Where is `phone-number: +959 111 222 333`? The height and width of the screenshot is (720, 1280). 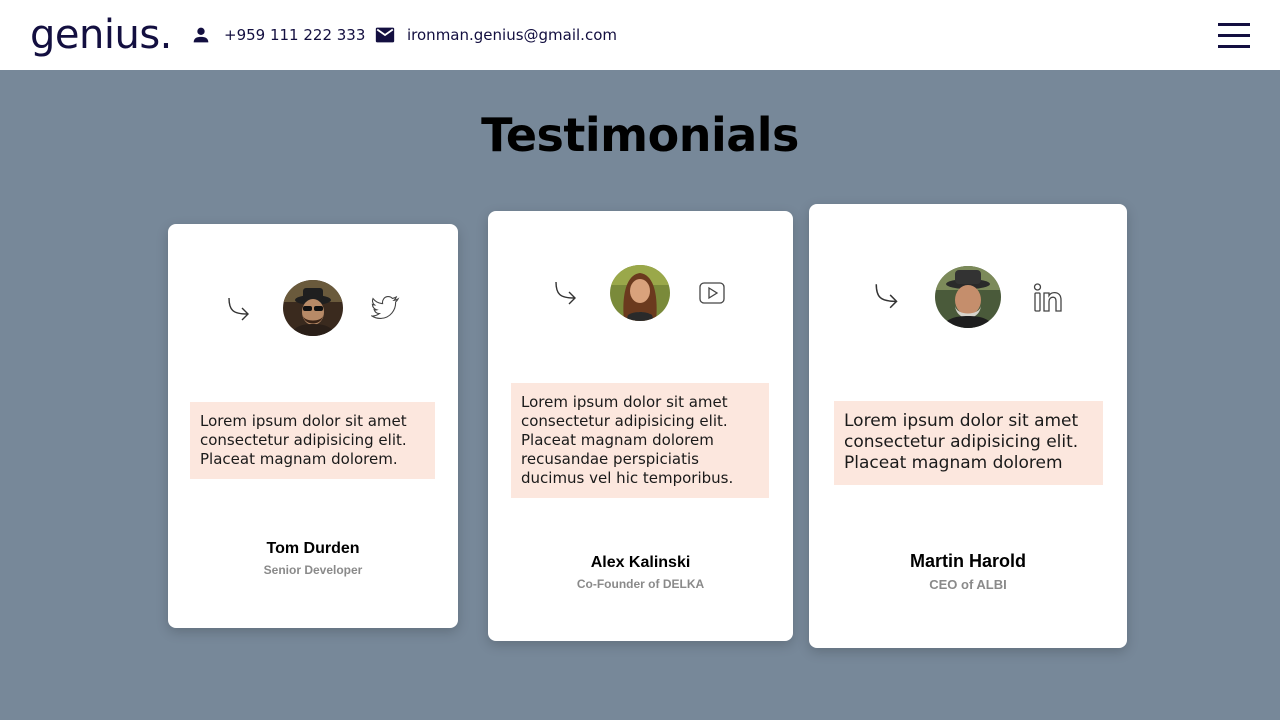 phone-number: +959 111 222 333 is located at coordinates (295, 35).